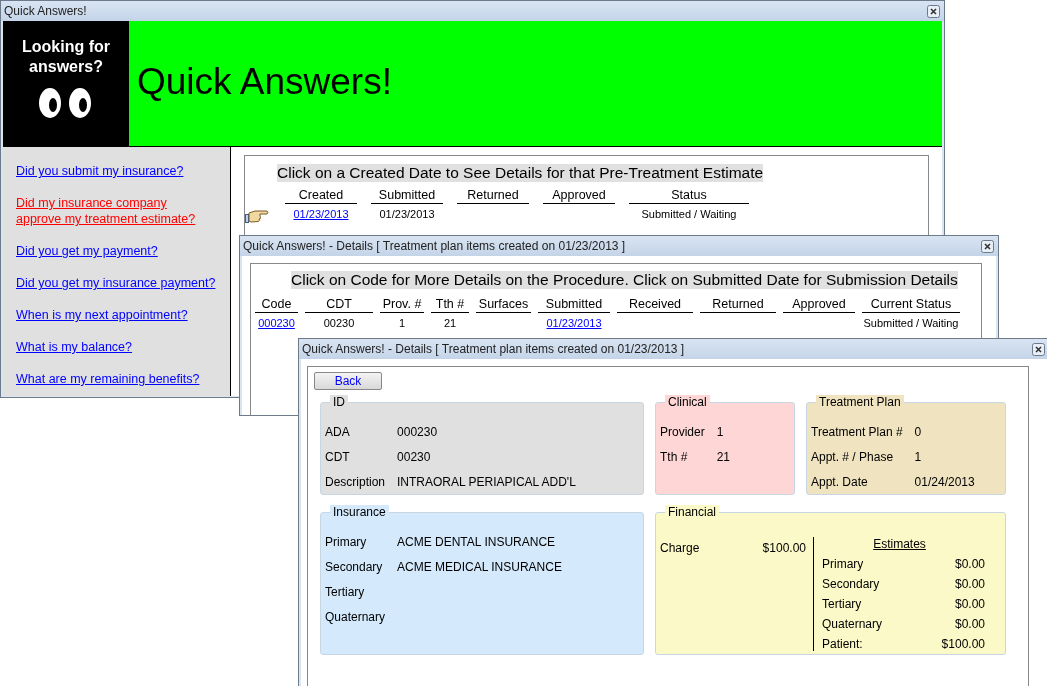  I want to click on instruction-text: Click on Code for More Details on the Procedure. Click on Submitted Date for Submission Details, so click(624, 280).